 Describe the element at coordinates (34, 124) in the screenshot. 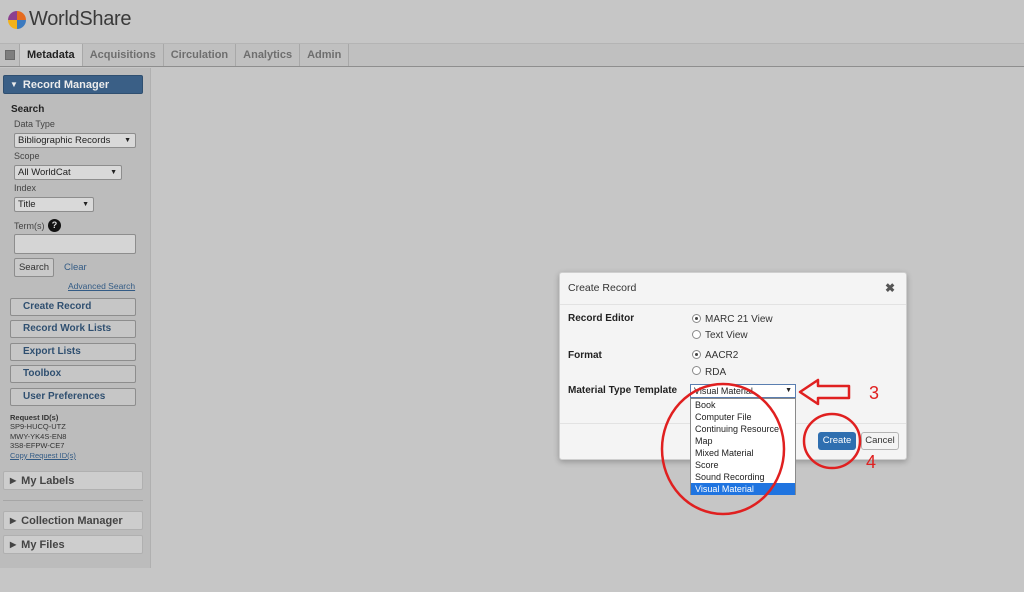

I see `data-type-label: Data Type` at that location.